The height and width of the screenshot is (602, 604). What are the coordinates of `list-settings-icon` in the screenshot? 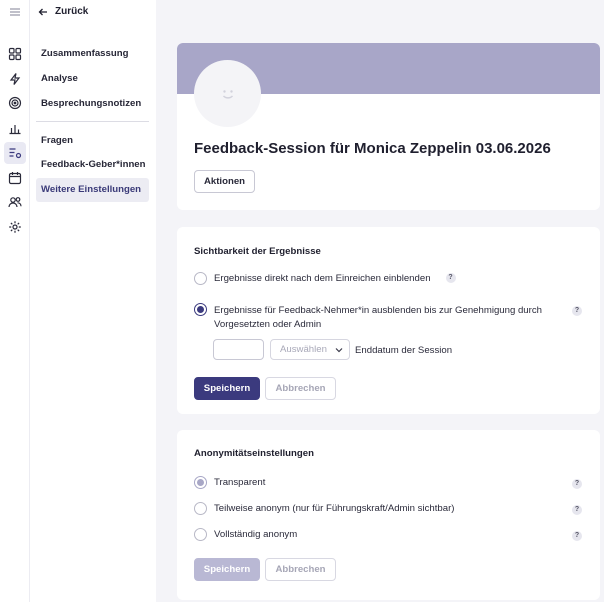 It's located at (15, 153).